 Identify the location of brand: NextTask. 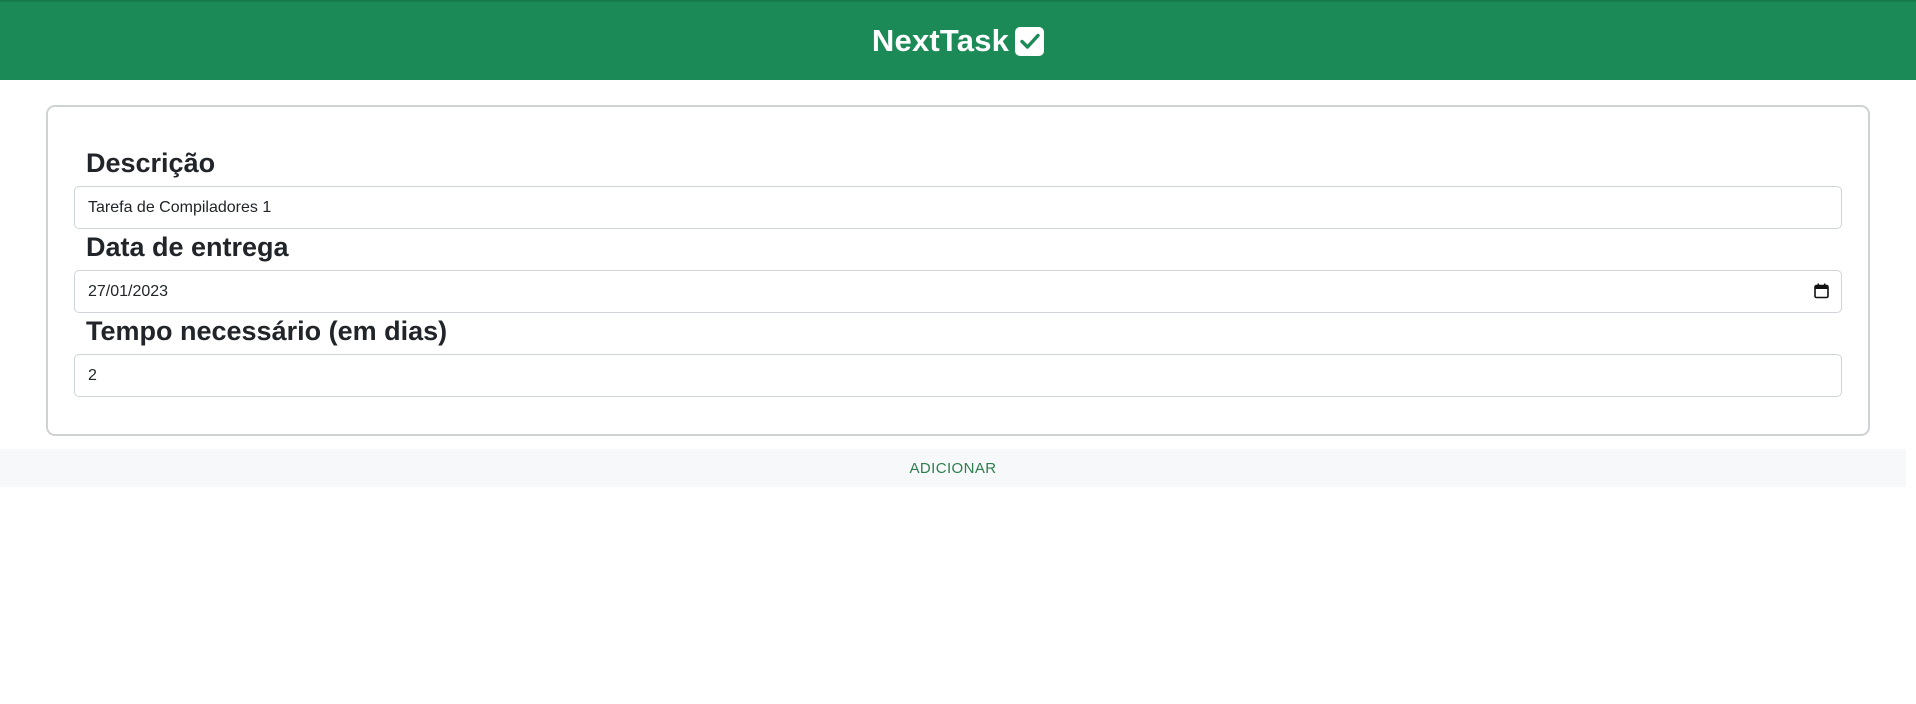
(958, 41).